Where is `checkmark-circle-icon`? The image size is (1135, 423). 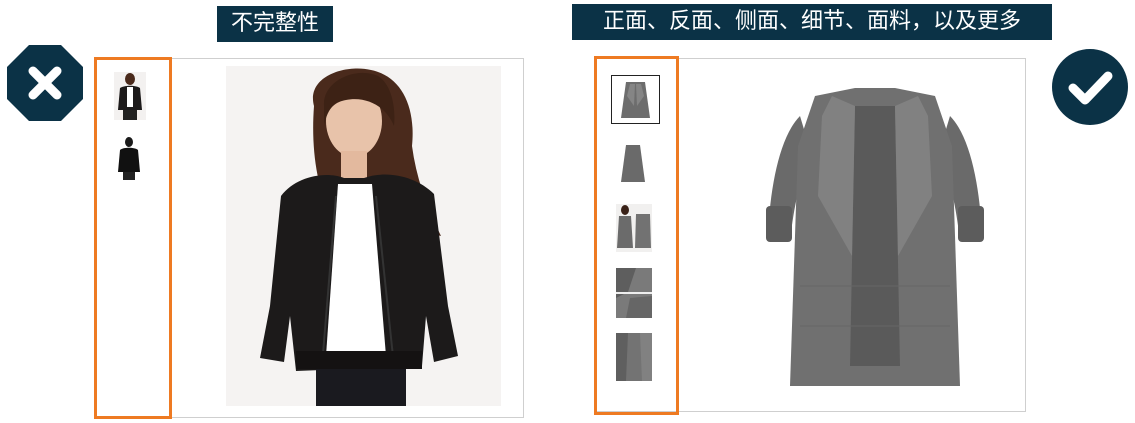 checkmark-circle-icon is located at coordinates (1090, 87).